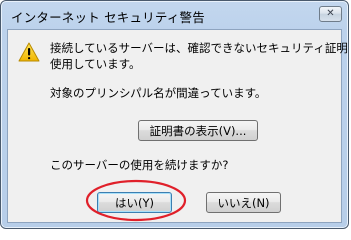 Image resolution: width=351 pixels, height=240 pixels. I want to click on title-bar: インターネット セキュリティ警告 ✕, so click(174, 15).